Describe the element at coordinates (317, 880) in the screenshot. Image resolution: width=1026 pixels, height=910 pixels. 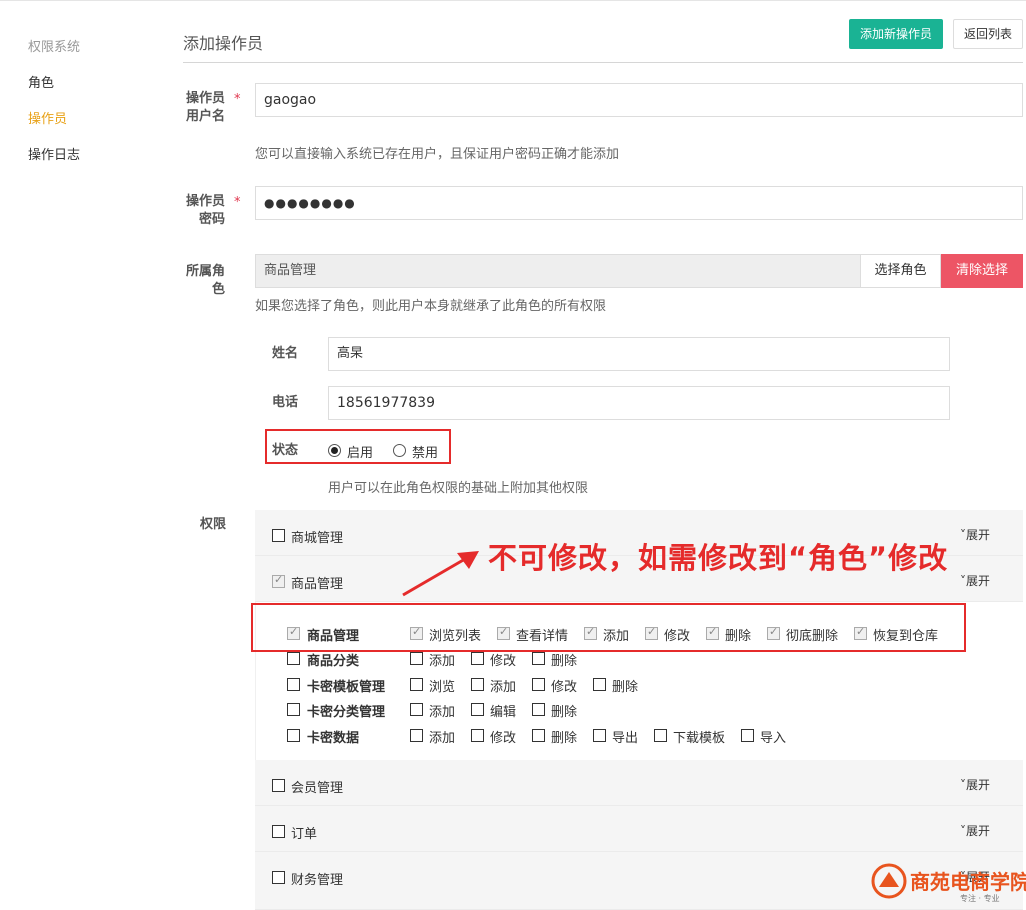
I see `group-name: 财务管理` at that location.